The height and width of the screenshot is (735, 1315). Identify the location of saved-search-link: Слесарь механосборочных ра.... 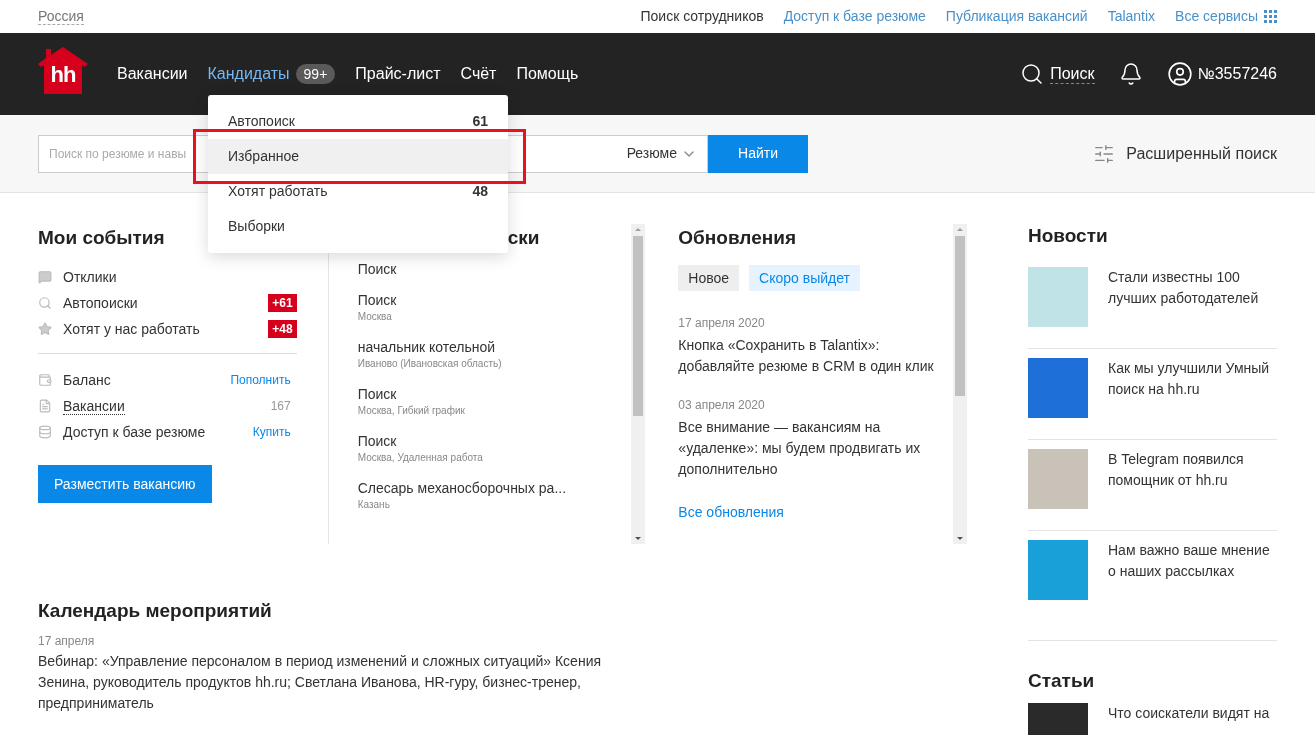
(494, 488).